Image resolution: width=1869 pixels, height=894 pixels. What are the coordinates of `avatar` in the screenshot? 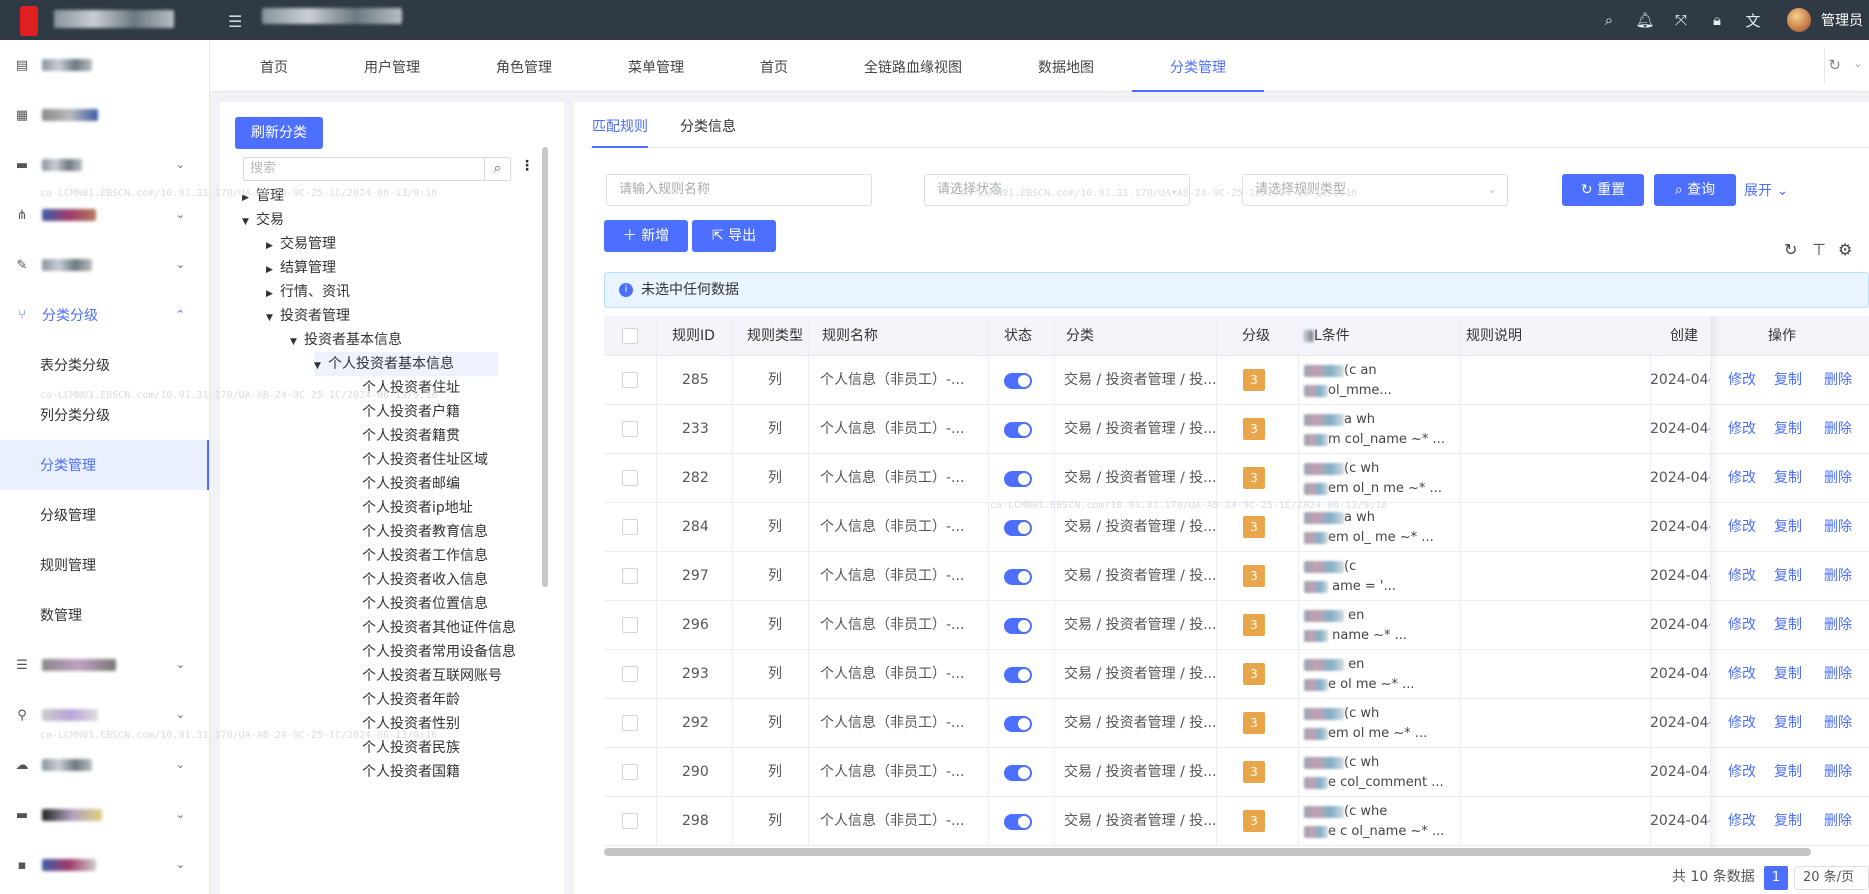 It's located at (1799, 20).